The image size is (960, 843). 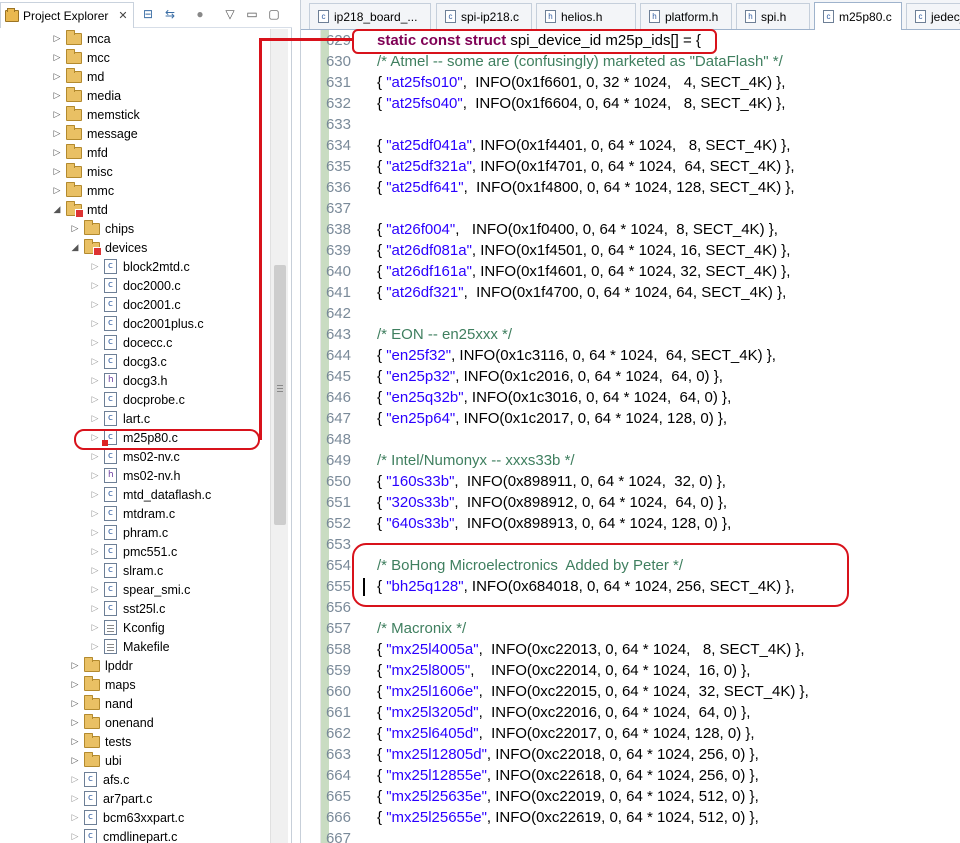 I want to click on editor-tab: h spi.h, so click(x=773, y=16).